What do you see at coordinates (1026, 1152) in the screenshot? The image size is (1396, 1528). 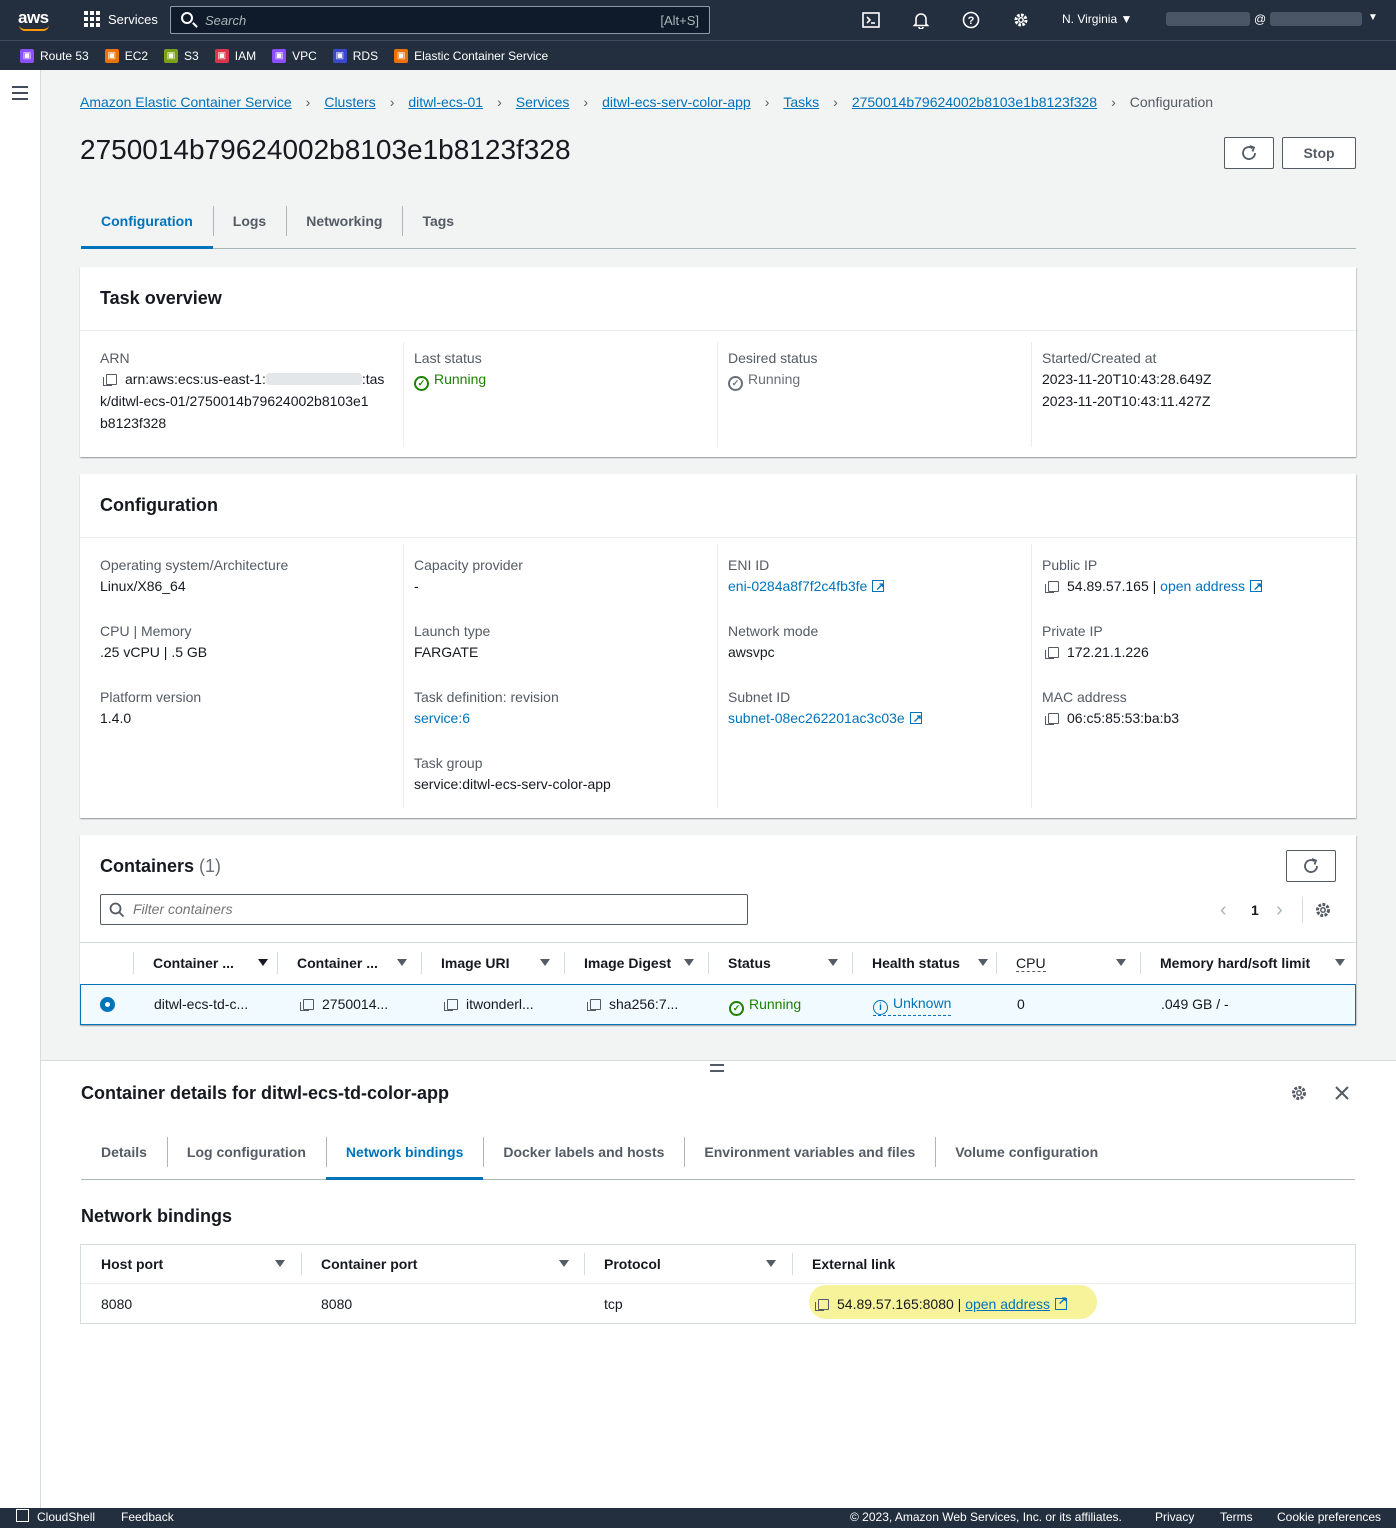 I see `tab-volume-configuration: Volume configuration` at bounding box center [1026, 1152].